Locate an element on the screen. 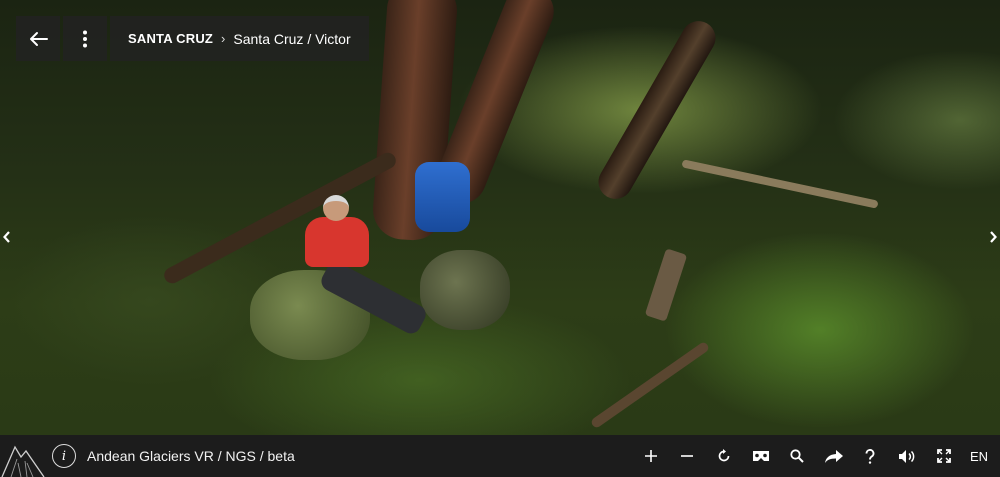 This screenshot has height=477, width=1000. breadcrumb-root: SANTA CRUZ is located at coordinates (170, 38).